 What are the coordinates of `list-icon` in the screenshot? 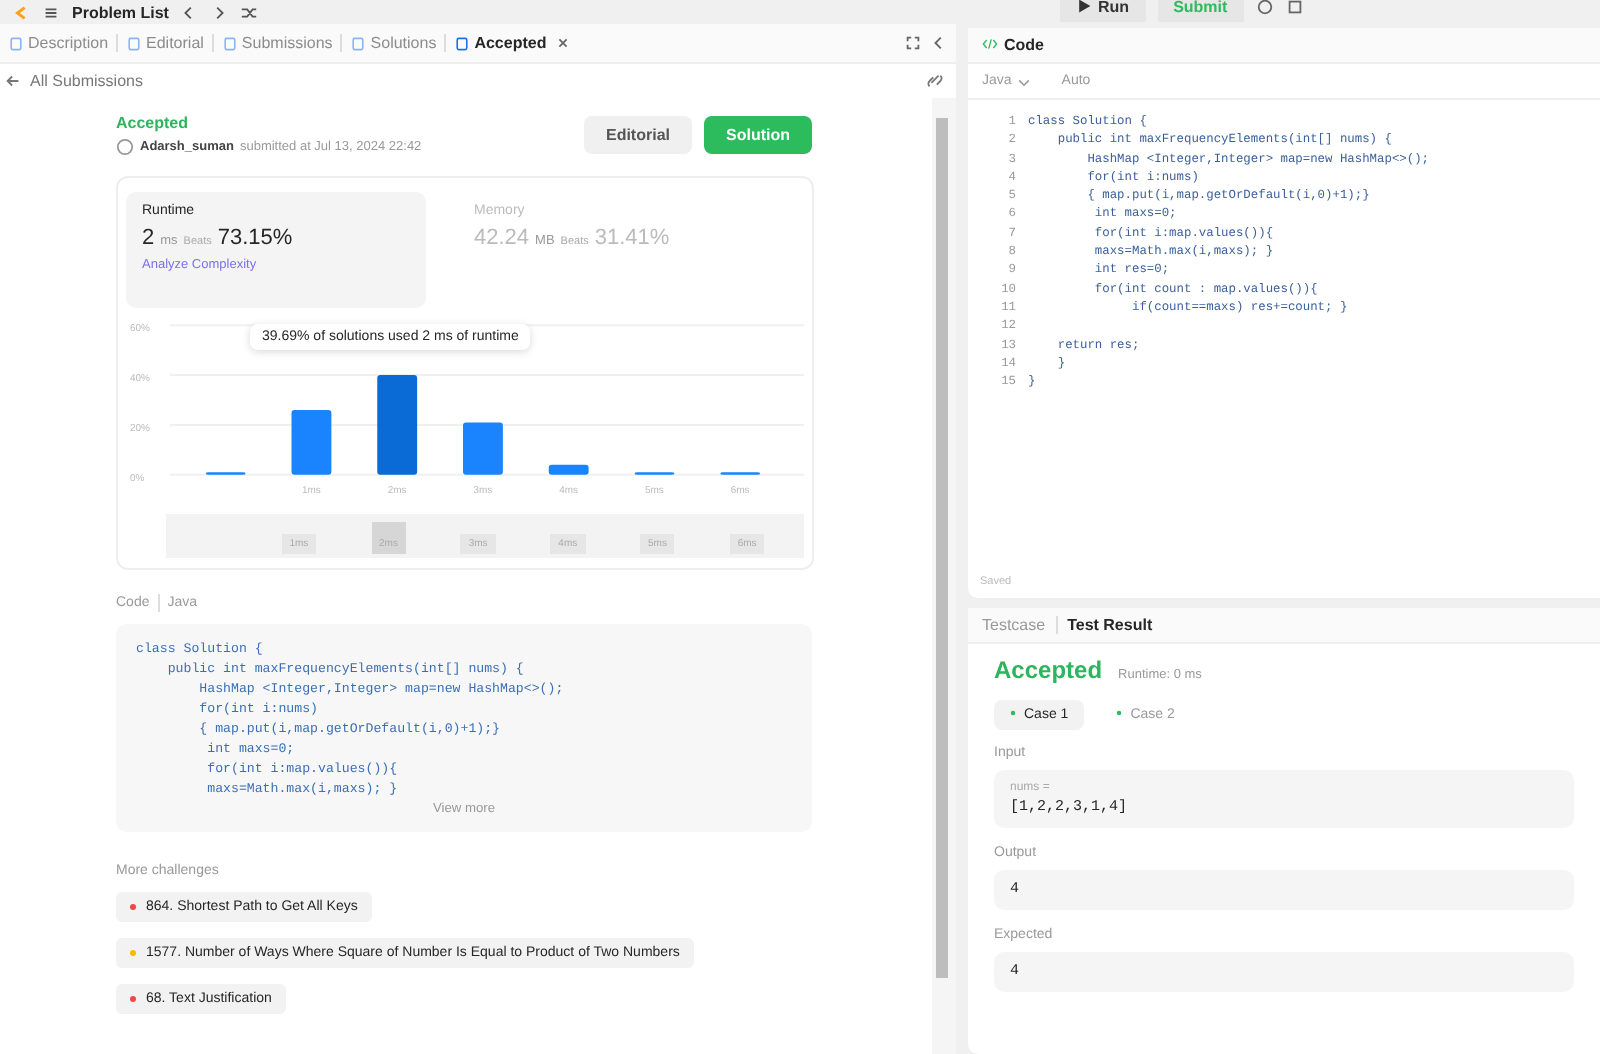 It's located at (51, 12).